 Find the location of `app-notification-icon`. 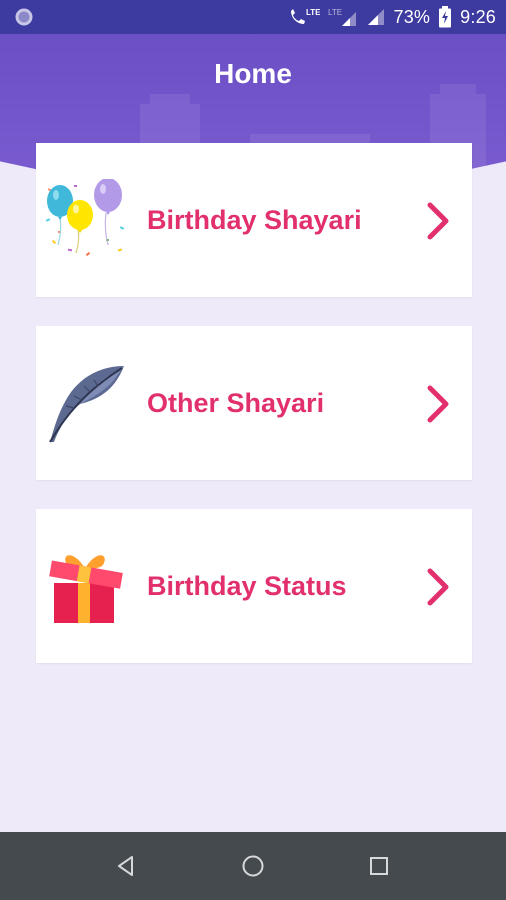

app-notification-icon is located at coordinates (24, 17).